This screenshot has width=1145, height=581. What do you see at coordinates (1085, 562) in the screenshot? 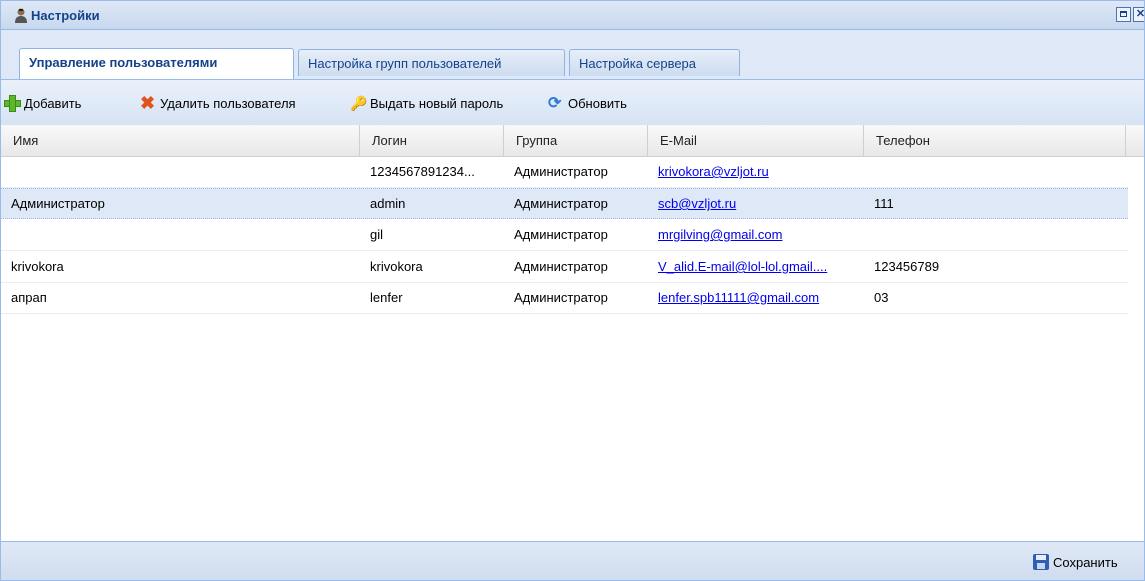
I see `save-button-label: Сохранить` at bounding box center [1085, 562].